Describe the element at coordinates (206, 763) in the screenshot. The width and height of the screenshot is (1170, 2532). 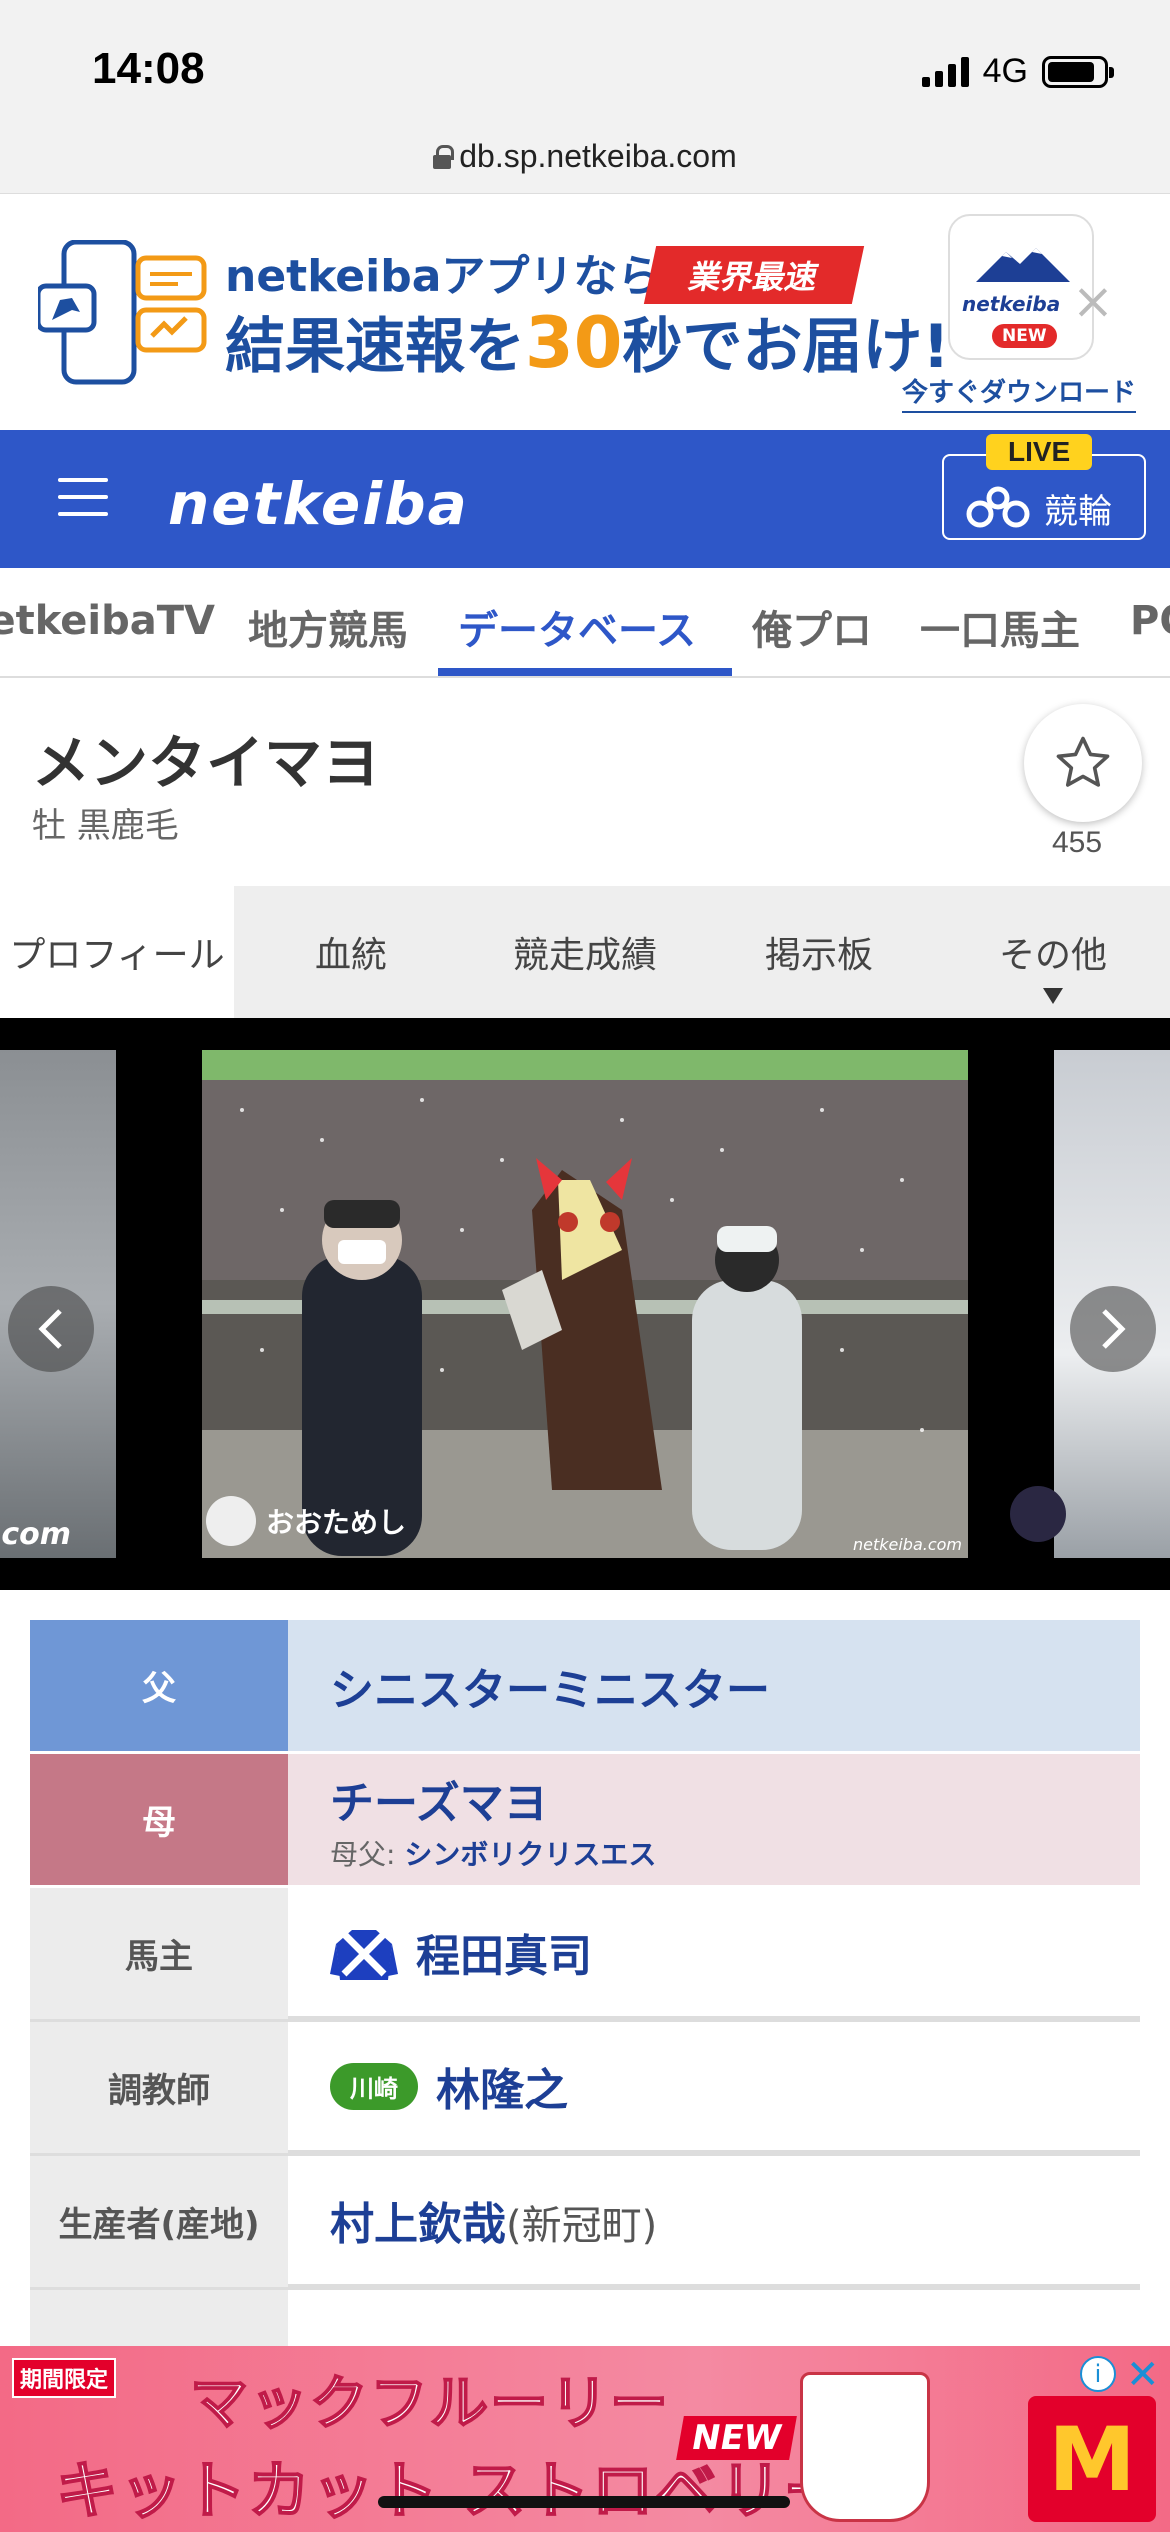
I see `horse-name: メンタイマヨ` at that location.